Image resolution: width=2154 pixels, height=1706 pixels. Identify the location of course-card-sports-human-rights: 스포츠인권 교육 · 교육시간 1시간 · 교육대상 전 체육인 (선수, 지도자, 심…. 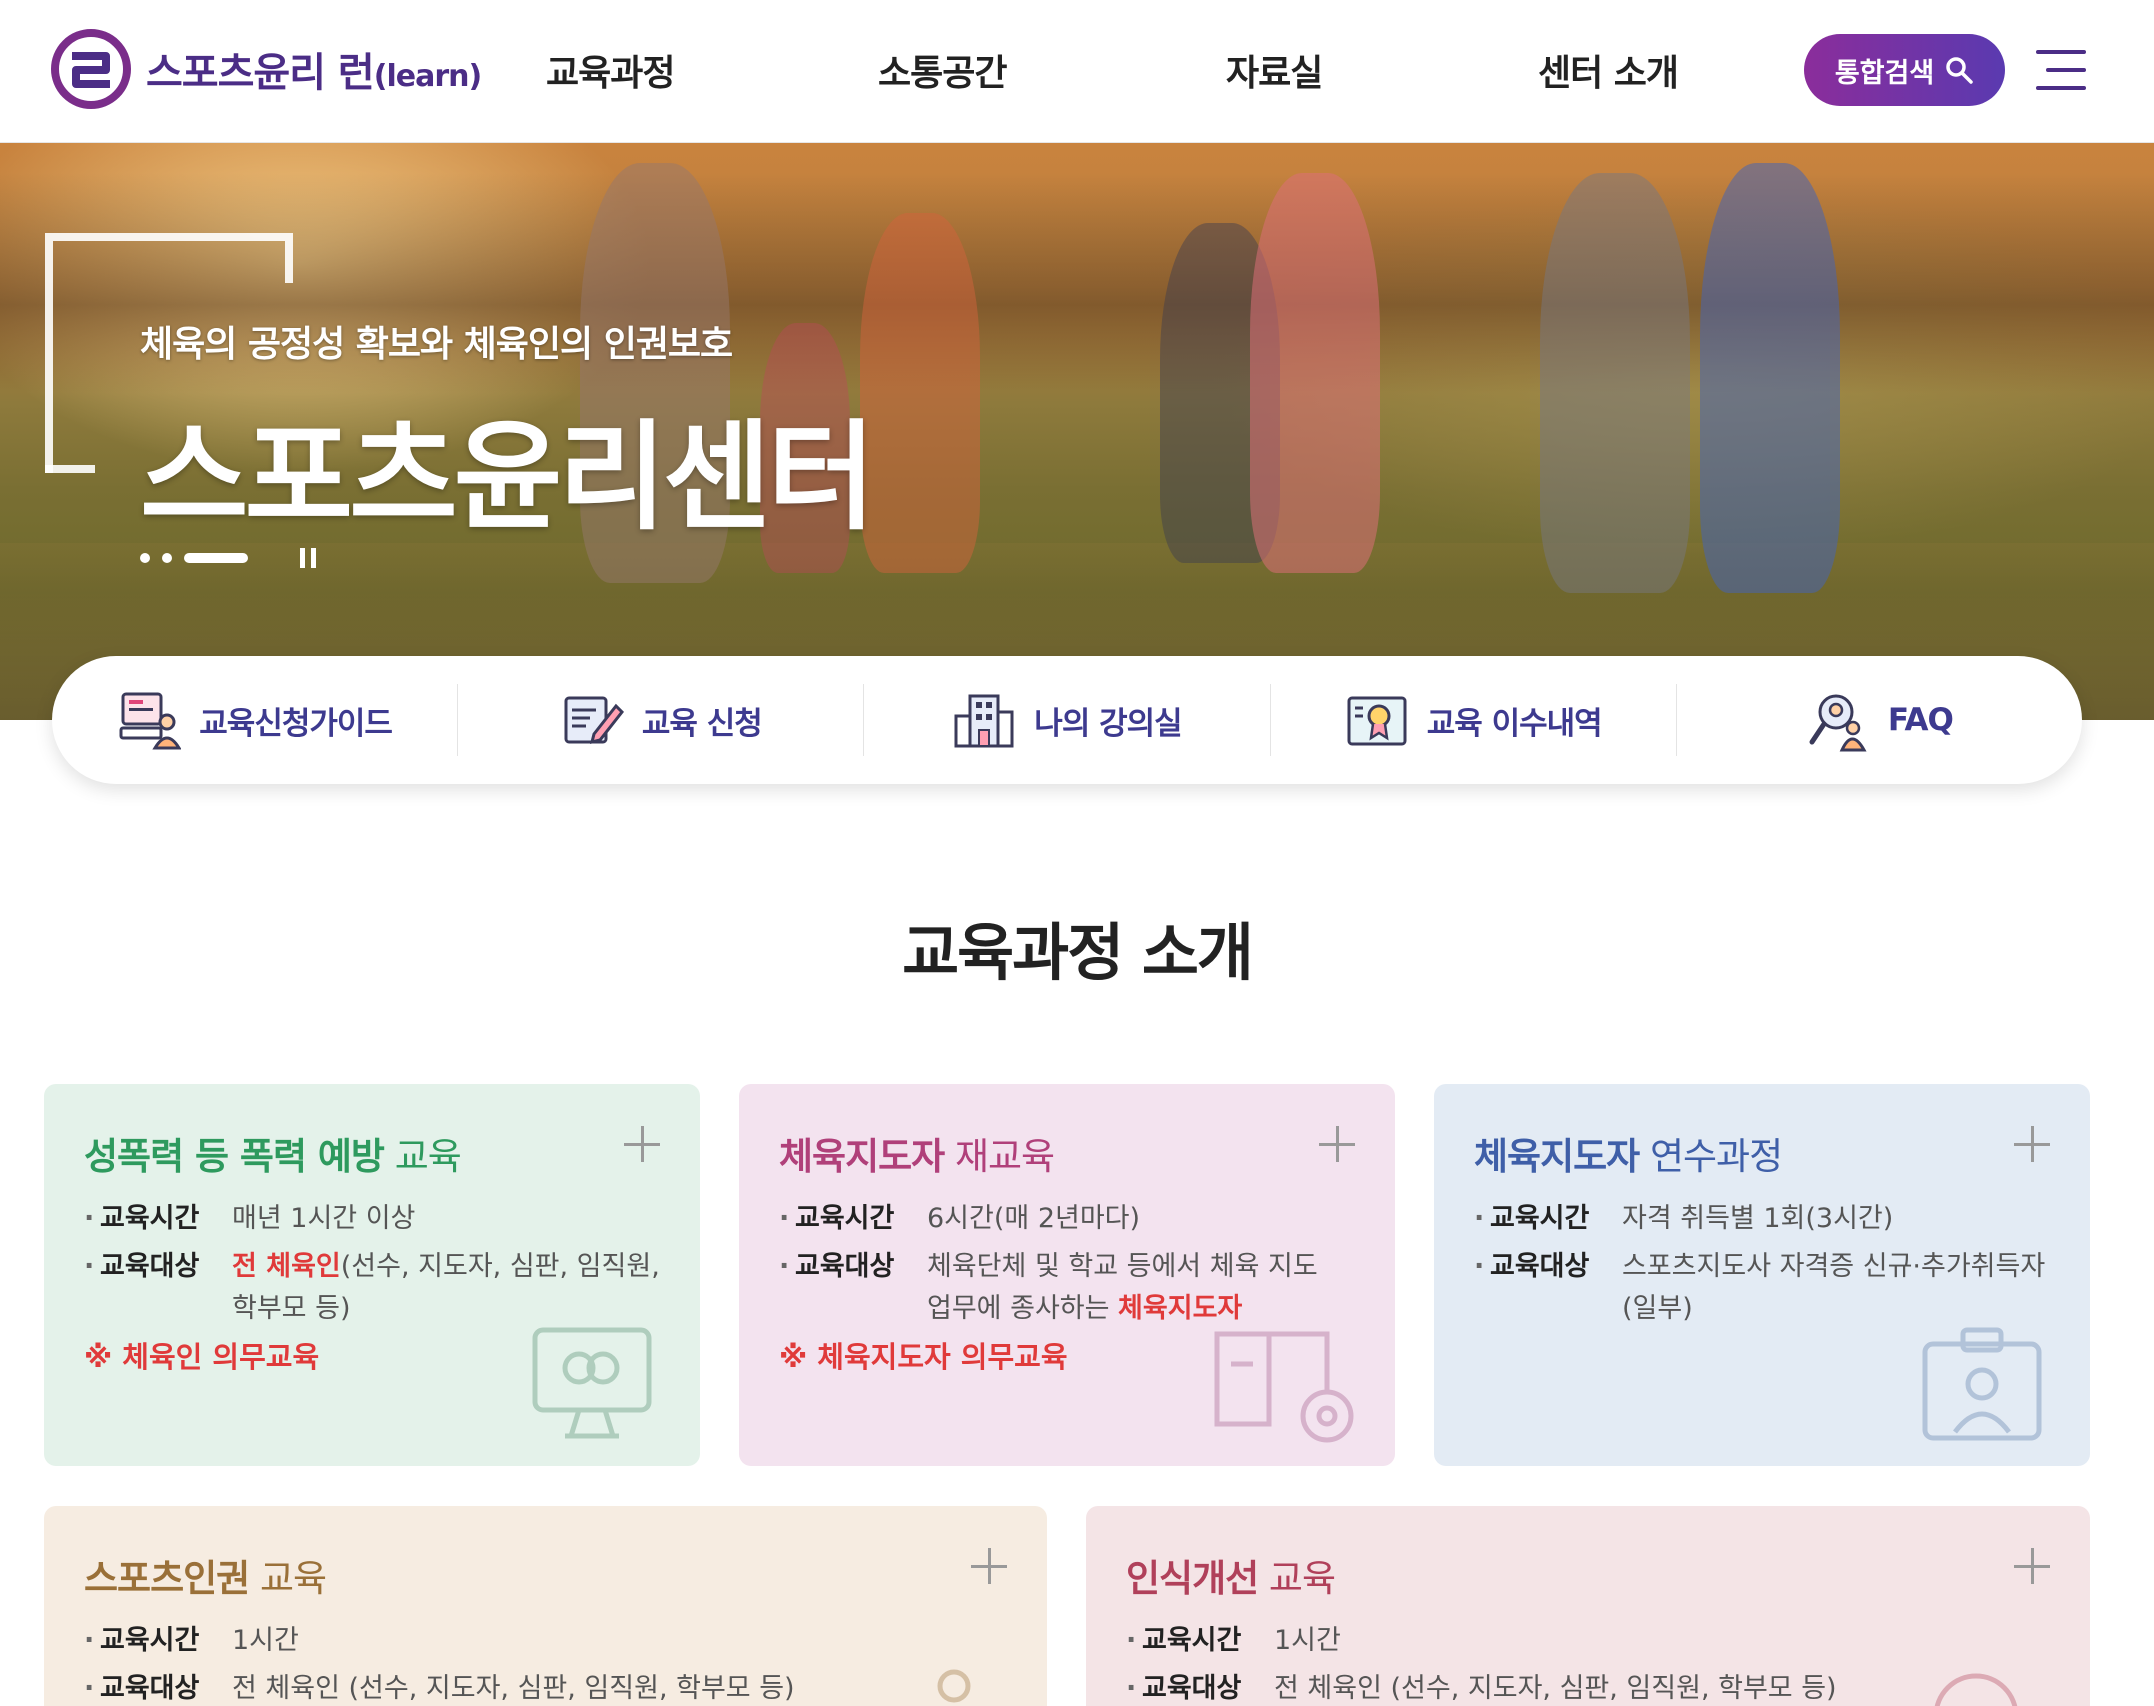
(545, 1606).